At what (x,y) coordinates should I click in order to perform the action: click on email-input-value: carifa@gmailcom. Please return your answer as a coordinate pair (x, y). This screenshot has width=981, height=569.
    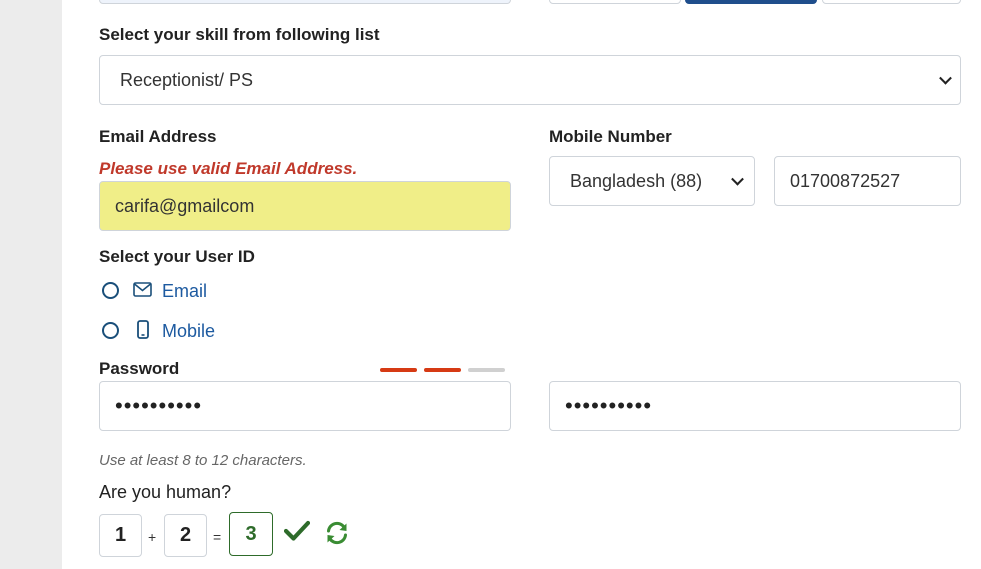
    Looking at the image, I should click on (185, 205).